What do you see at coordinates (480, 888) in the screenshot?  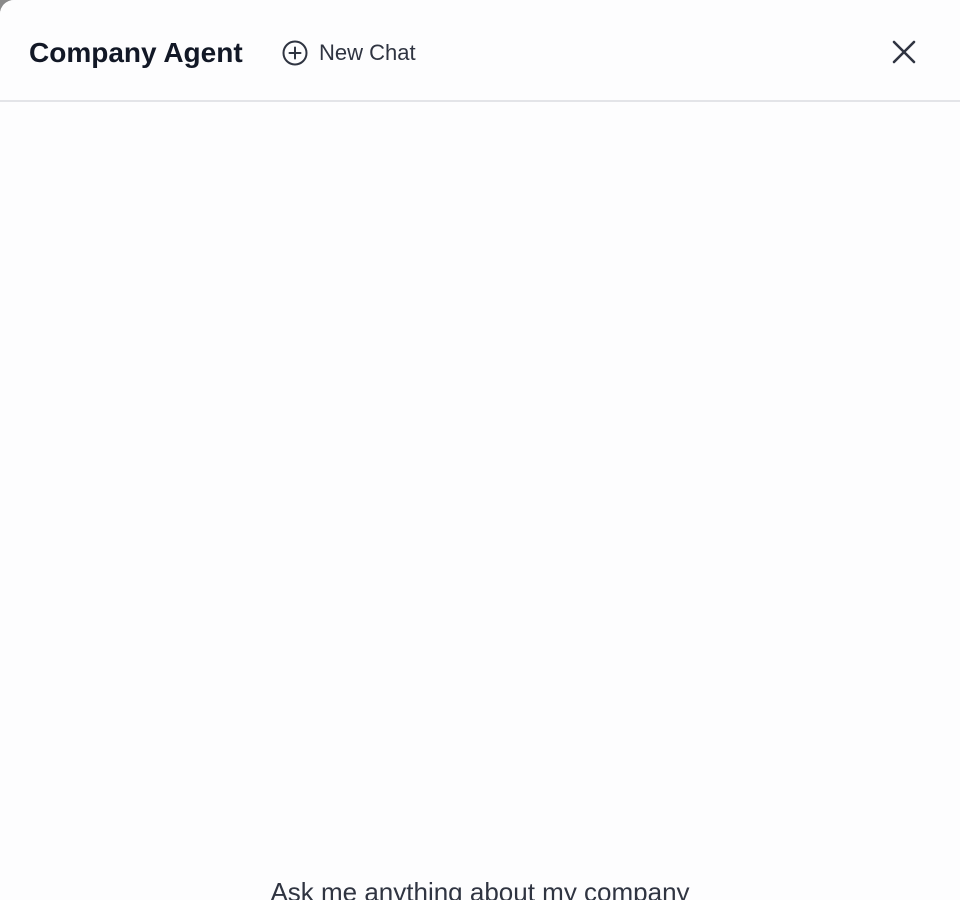 I see `empty-state-text: Ask me anything about my company` at bounding box center [480, 888].